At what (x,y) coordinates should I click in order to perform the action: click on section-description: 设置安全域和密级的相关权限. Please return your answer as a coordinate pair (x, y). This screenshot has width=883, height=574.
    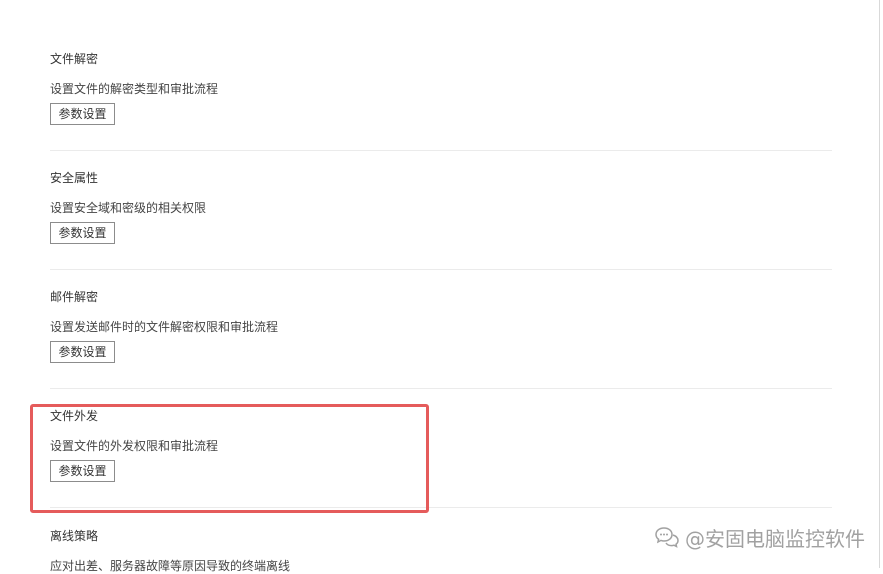
    Looking at the image, I should click on (128, 208).